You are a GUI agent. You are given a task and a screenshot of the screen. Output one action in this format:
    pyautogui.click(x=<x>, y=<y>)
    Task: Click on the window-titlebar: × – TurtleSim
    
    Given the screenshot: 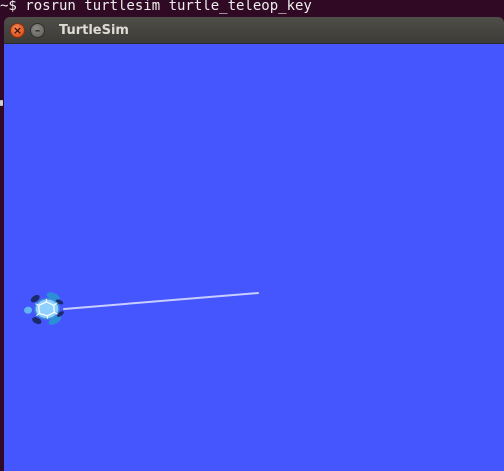 What is the action you would take?
    pyautogui.click(x=254, y=30)
    